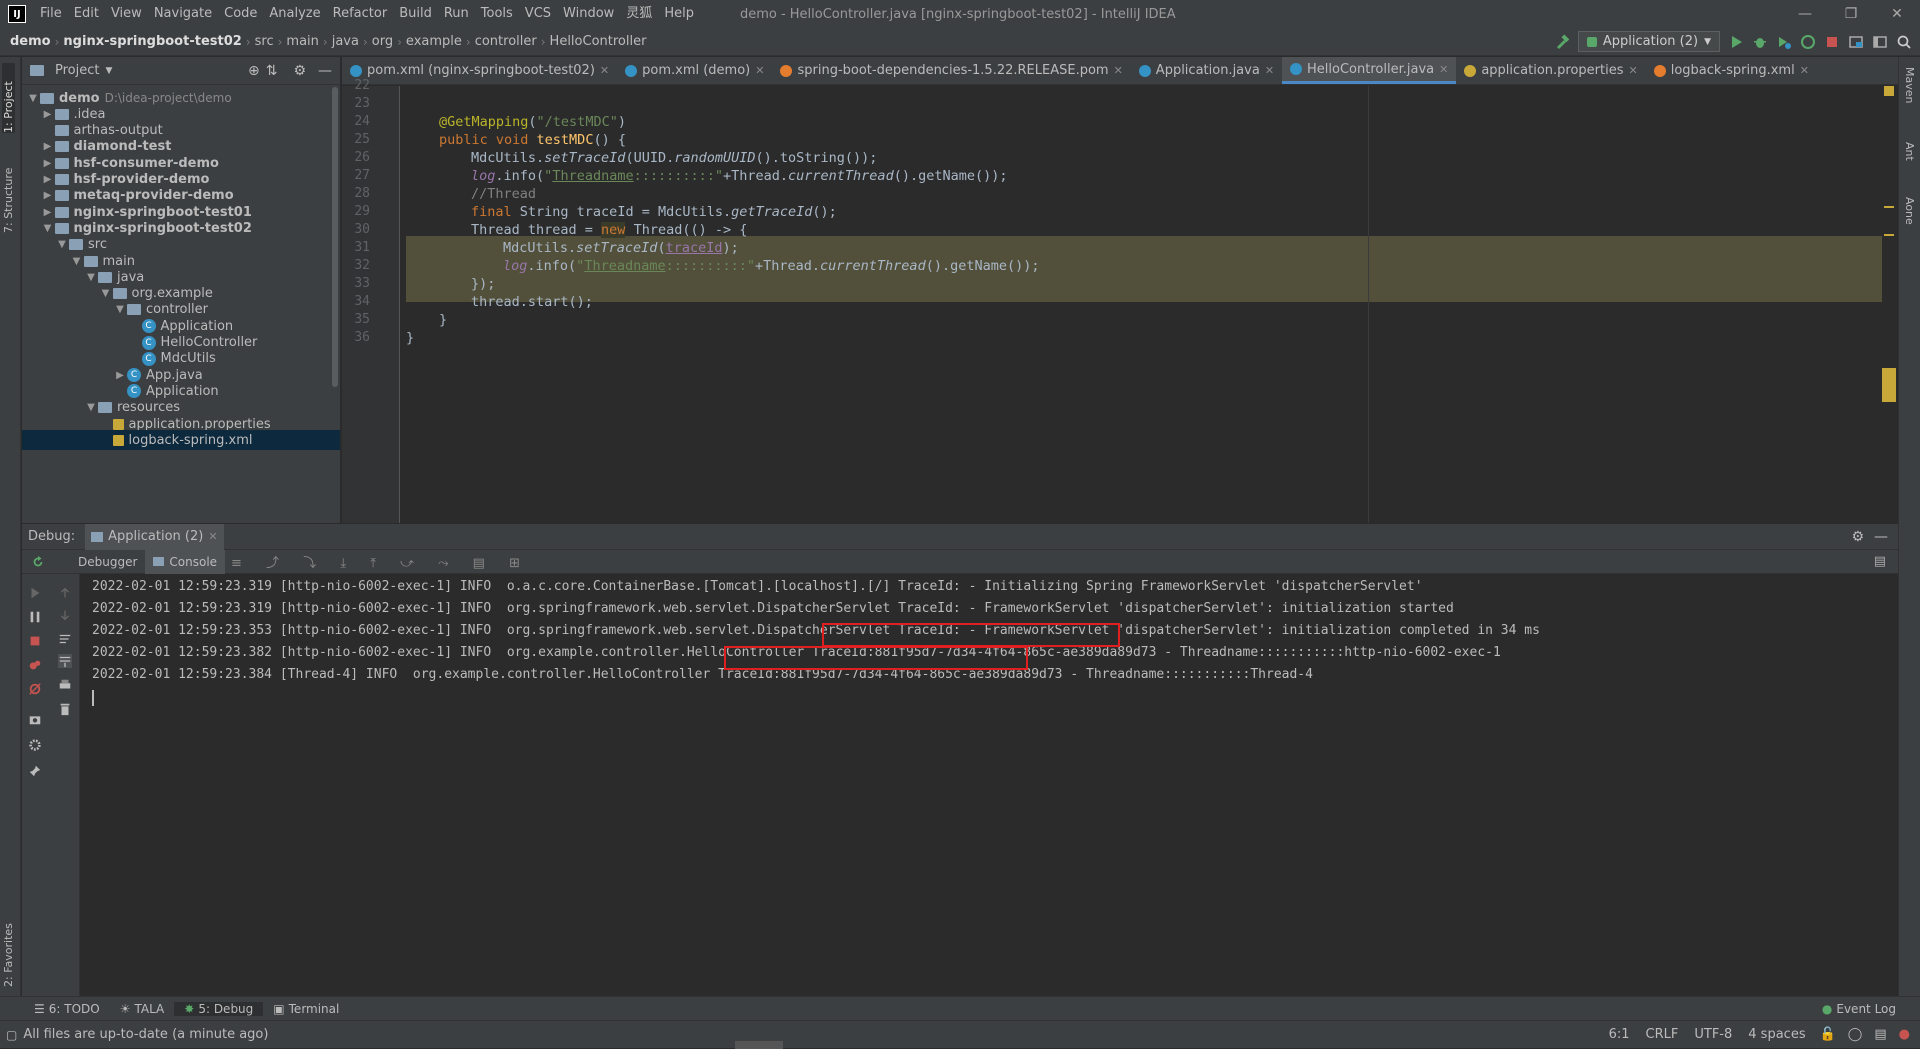 This screenshot has height=1049, width=1920. Describe the element at coordinates (345, 41) in the screenshot. I see `breadcrumb-item: java` at that location.